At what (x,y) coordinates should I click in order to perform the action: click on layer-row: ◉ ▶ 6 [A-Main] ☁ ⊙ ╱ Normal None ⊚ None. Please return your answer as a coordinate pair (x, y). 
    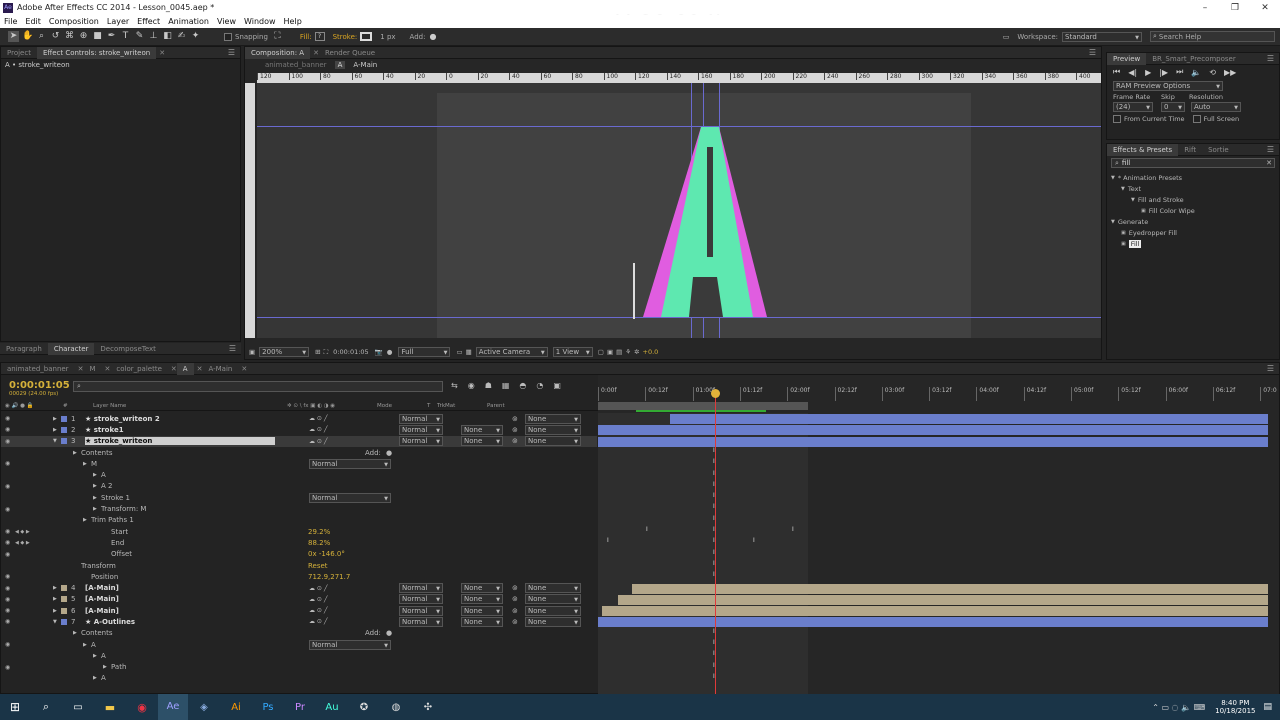
    Looking at the image, I should click on (299, 611).